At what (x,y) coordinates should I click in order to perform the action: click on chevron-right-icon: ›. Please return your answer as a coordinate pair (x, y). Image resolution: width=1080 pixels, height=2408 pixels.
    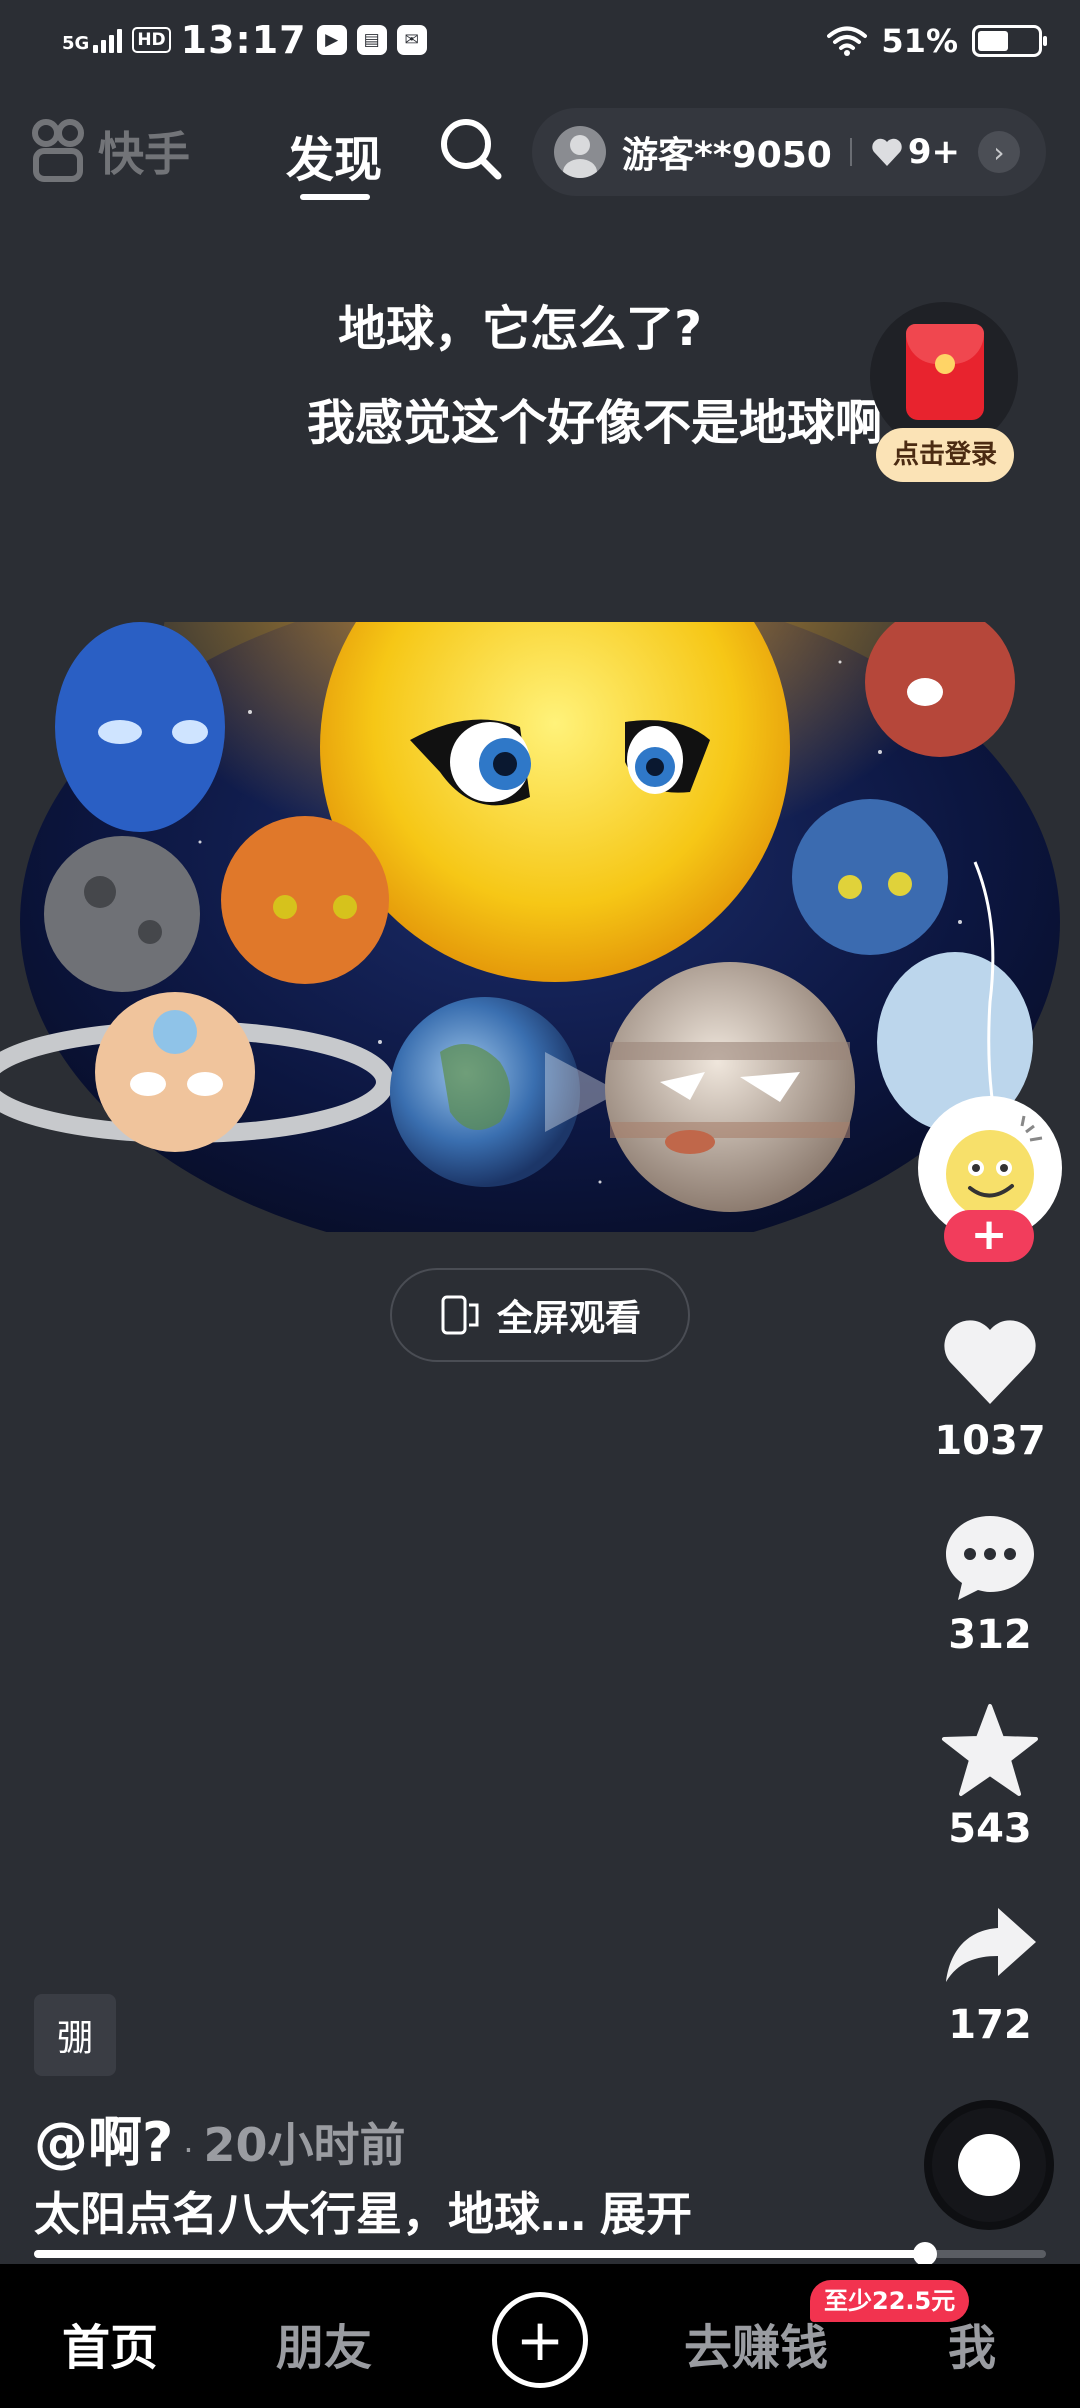
    Looking at the image, I should click on (999, 152).